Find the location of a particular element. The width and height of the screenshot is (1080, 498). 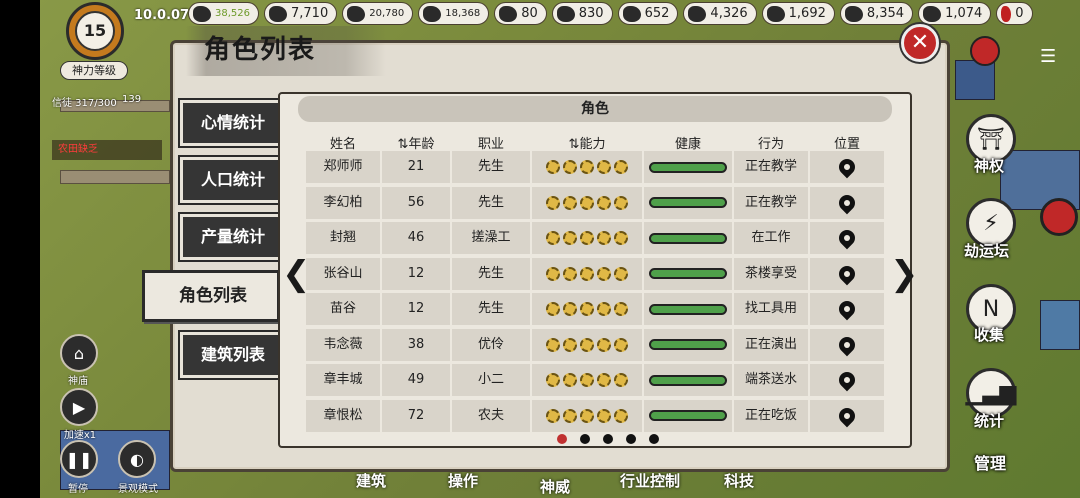

header-name: 姓名 is located at coordinates (343, 142).